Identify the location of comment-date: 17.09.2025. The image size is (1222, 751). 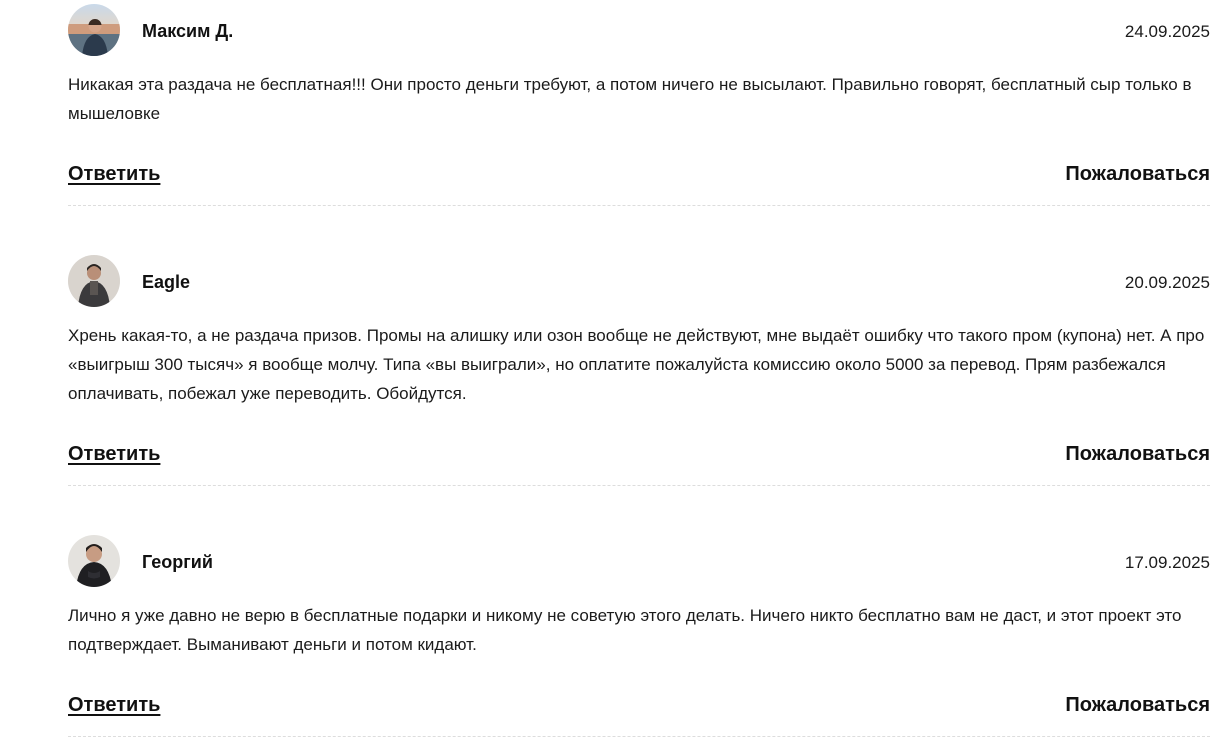
(1167, 562).